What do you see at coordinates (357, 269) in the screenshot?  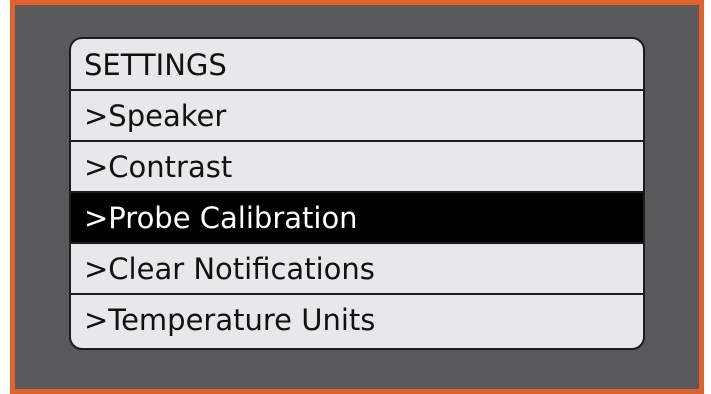 I see `menu-item-clear-notifications: >Clear Notifications` at bounding box center [357, 269].